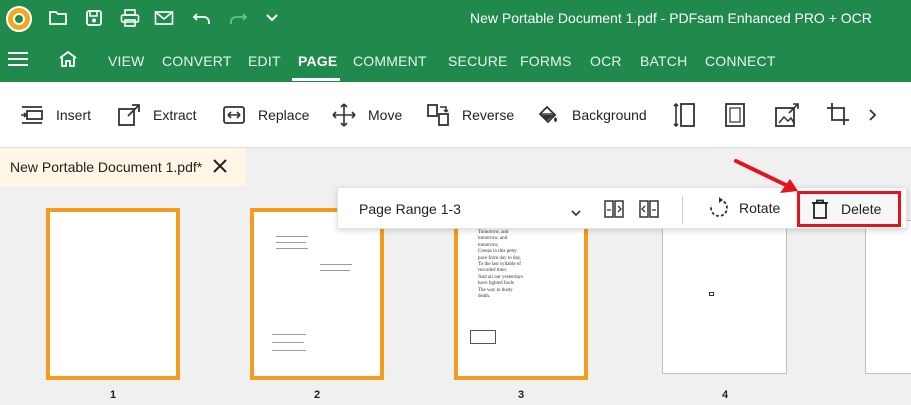 Image resolution: width=911 pixels, height=405 pixels. What do you see at coordinates (410, 209) in the screenshot?
I see `page-range-select: Page Range 1-3` at bounding box center [410, 209].